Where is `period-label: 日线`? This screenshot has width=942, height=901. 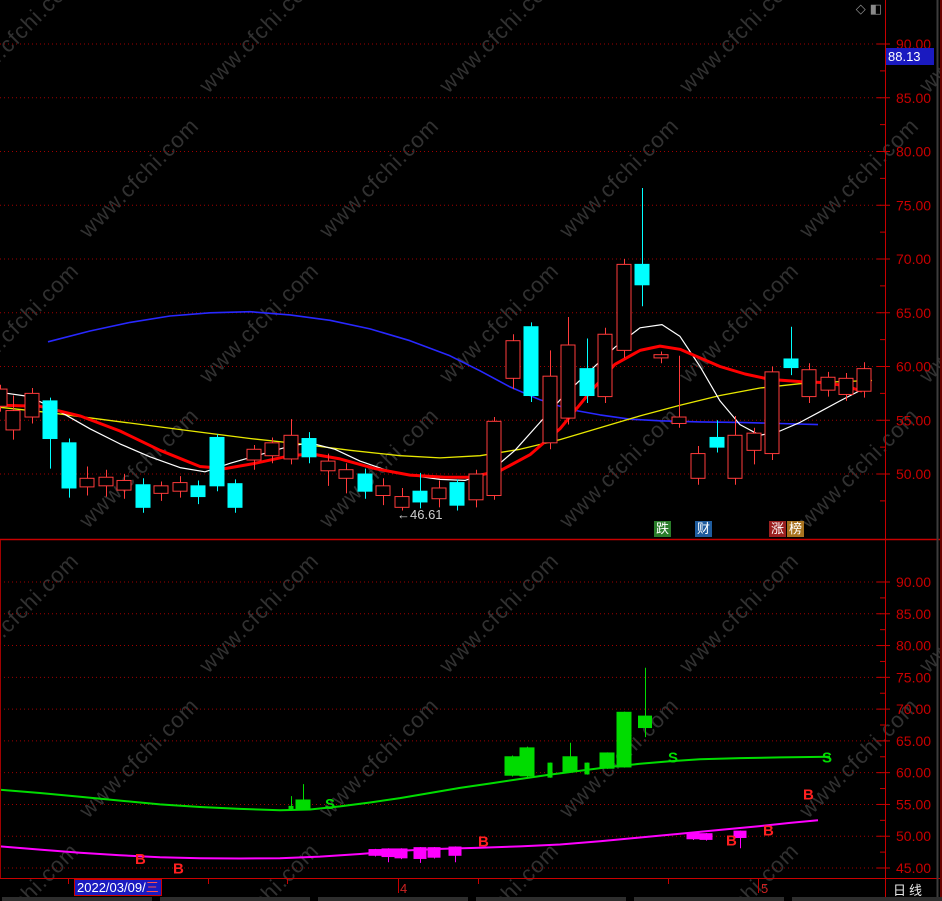 period-label: 日线 is located at coordinates (909, 889).